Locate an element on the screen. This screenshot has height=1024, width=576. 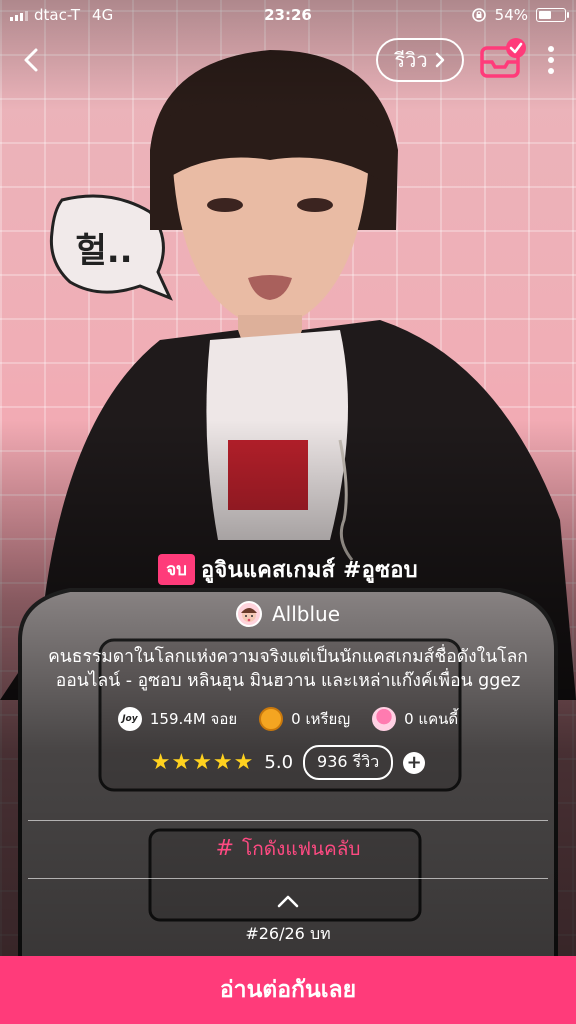
battery-icon is located at coordinates (552, 15).